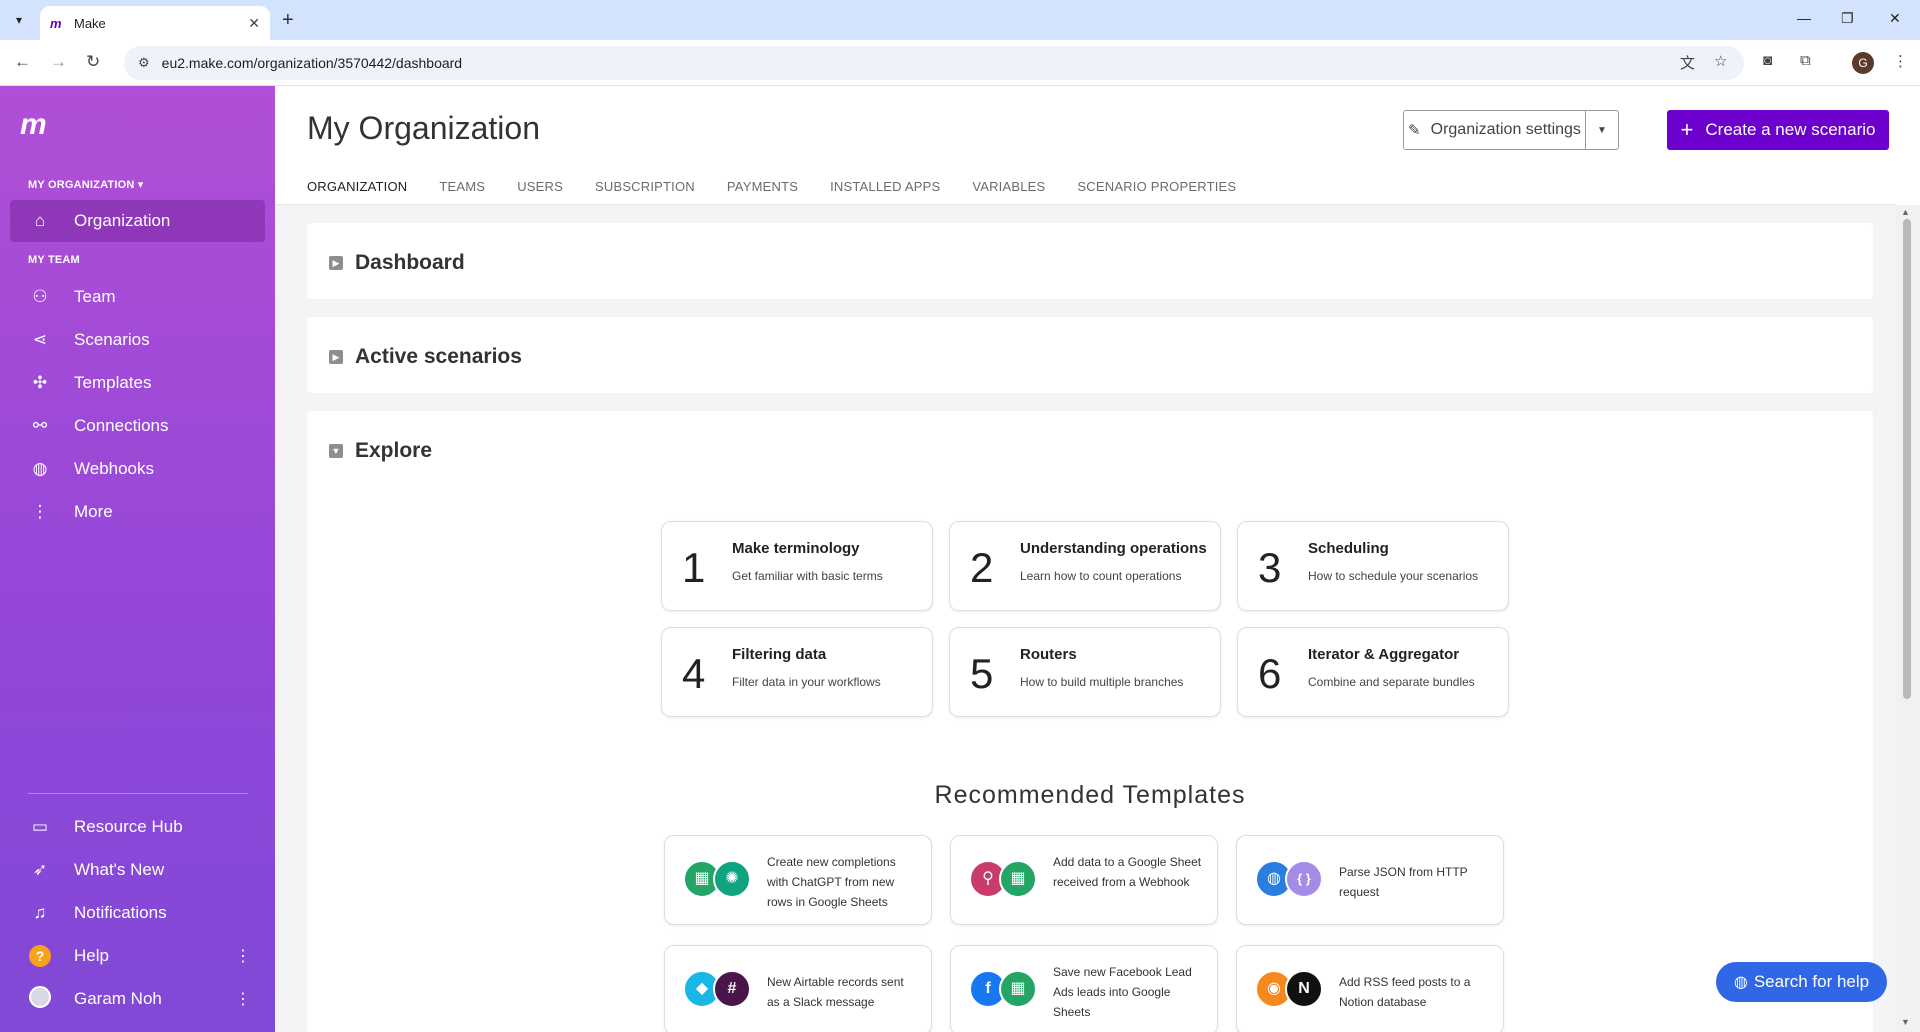 This screenshot has width=1920, height=1032. What do you see at coordinates (113, 382) in the screenshot?
I see `sidebar-item-label: Templates` at bounding box center [113, 382].